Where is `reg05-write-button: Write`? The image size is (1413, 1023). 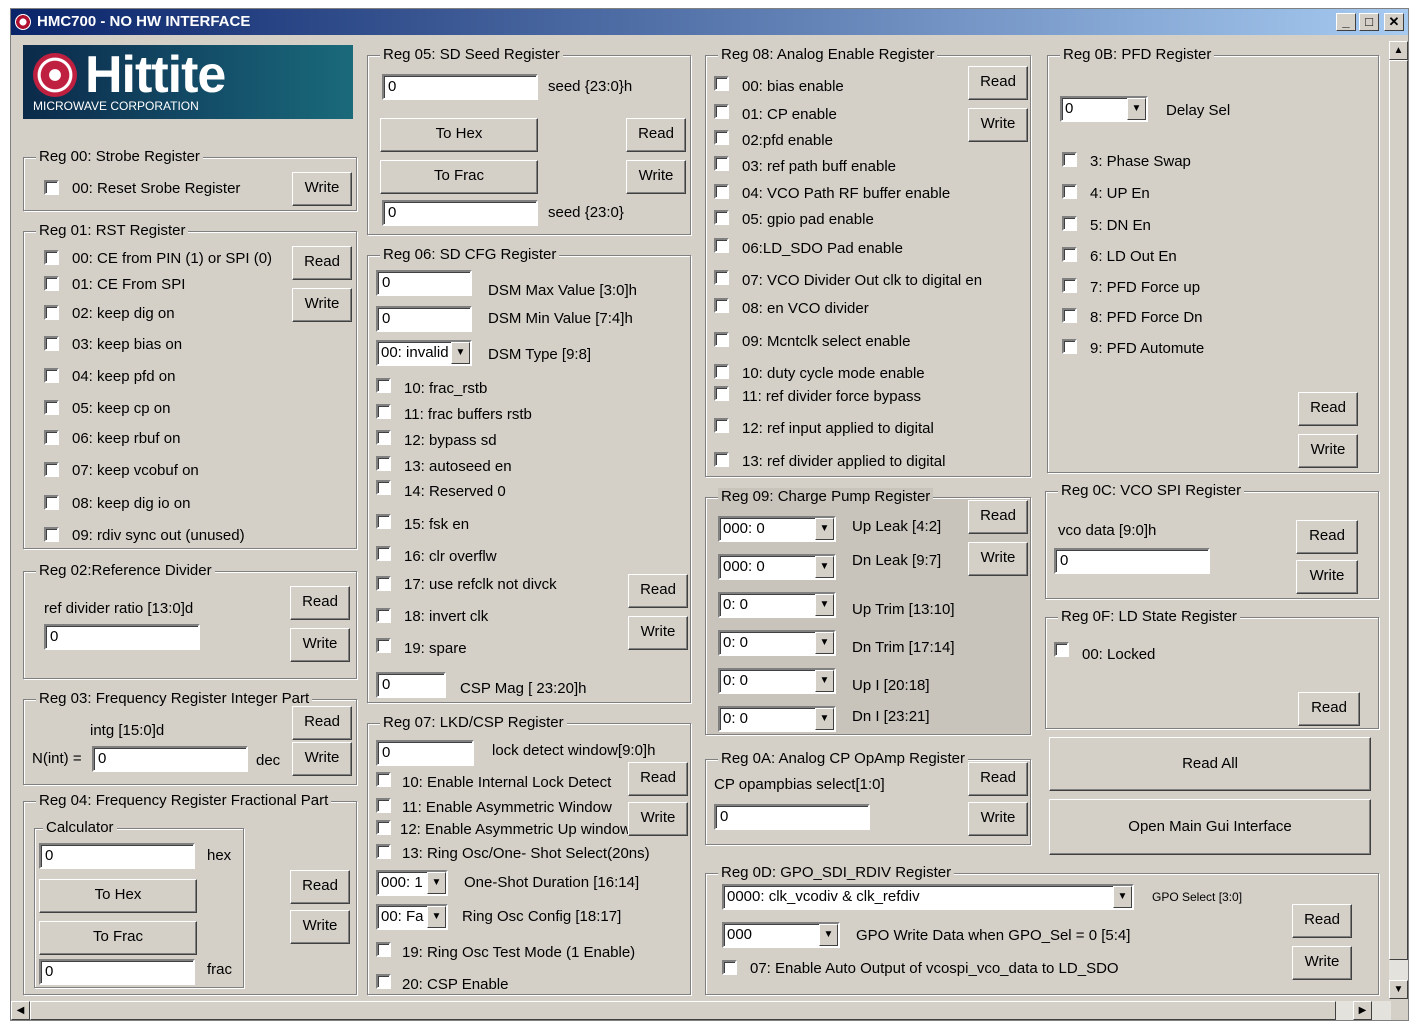 reg05-write-button: Write is located at coordinates (656, 177).